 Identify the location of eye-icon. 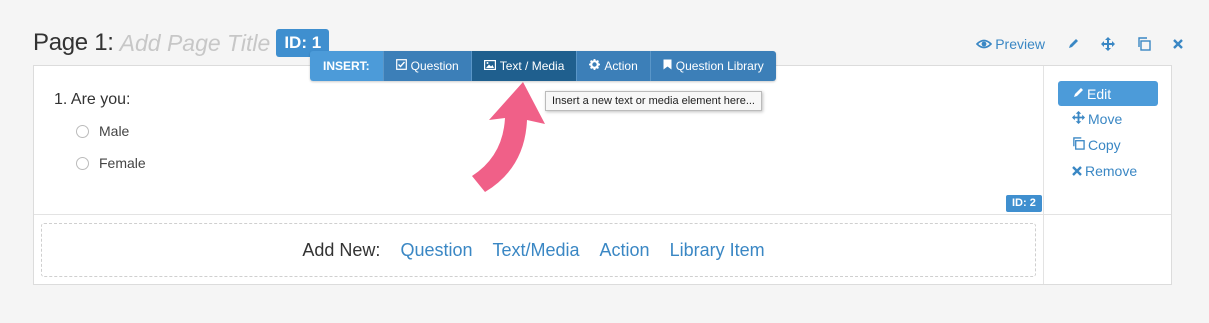
(984, 44).